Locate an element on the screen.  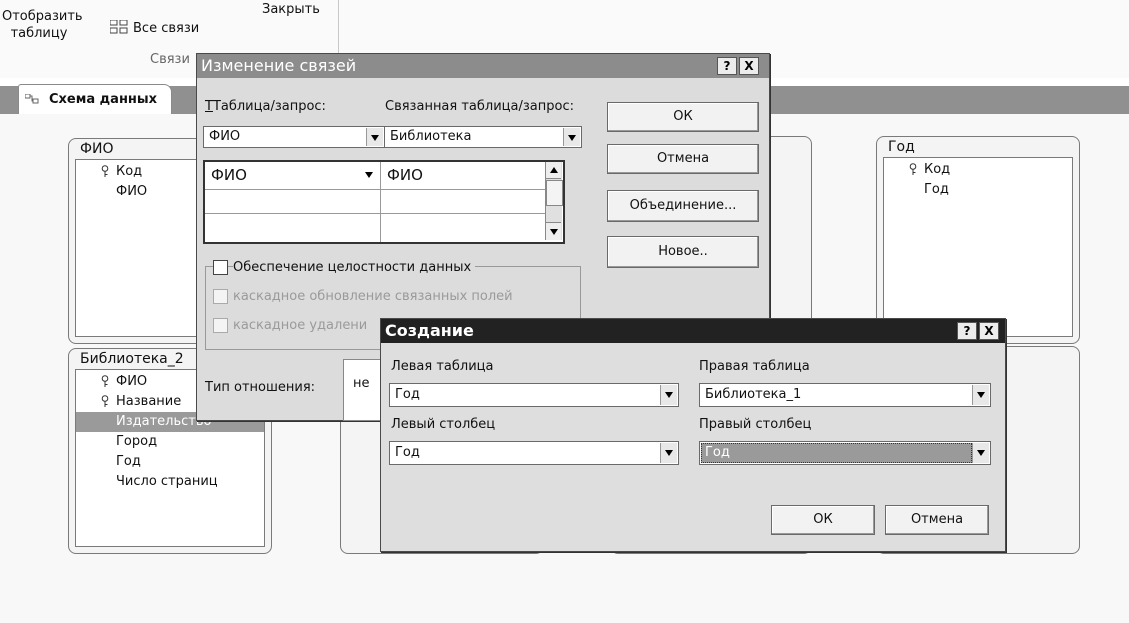
table-title: Год is located at coordinates (901, 147).